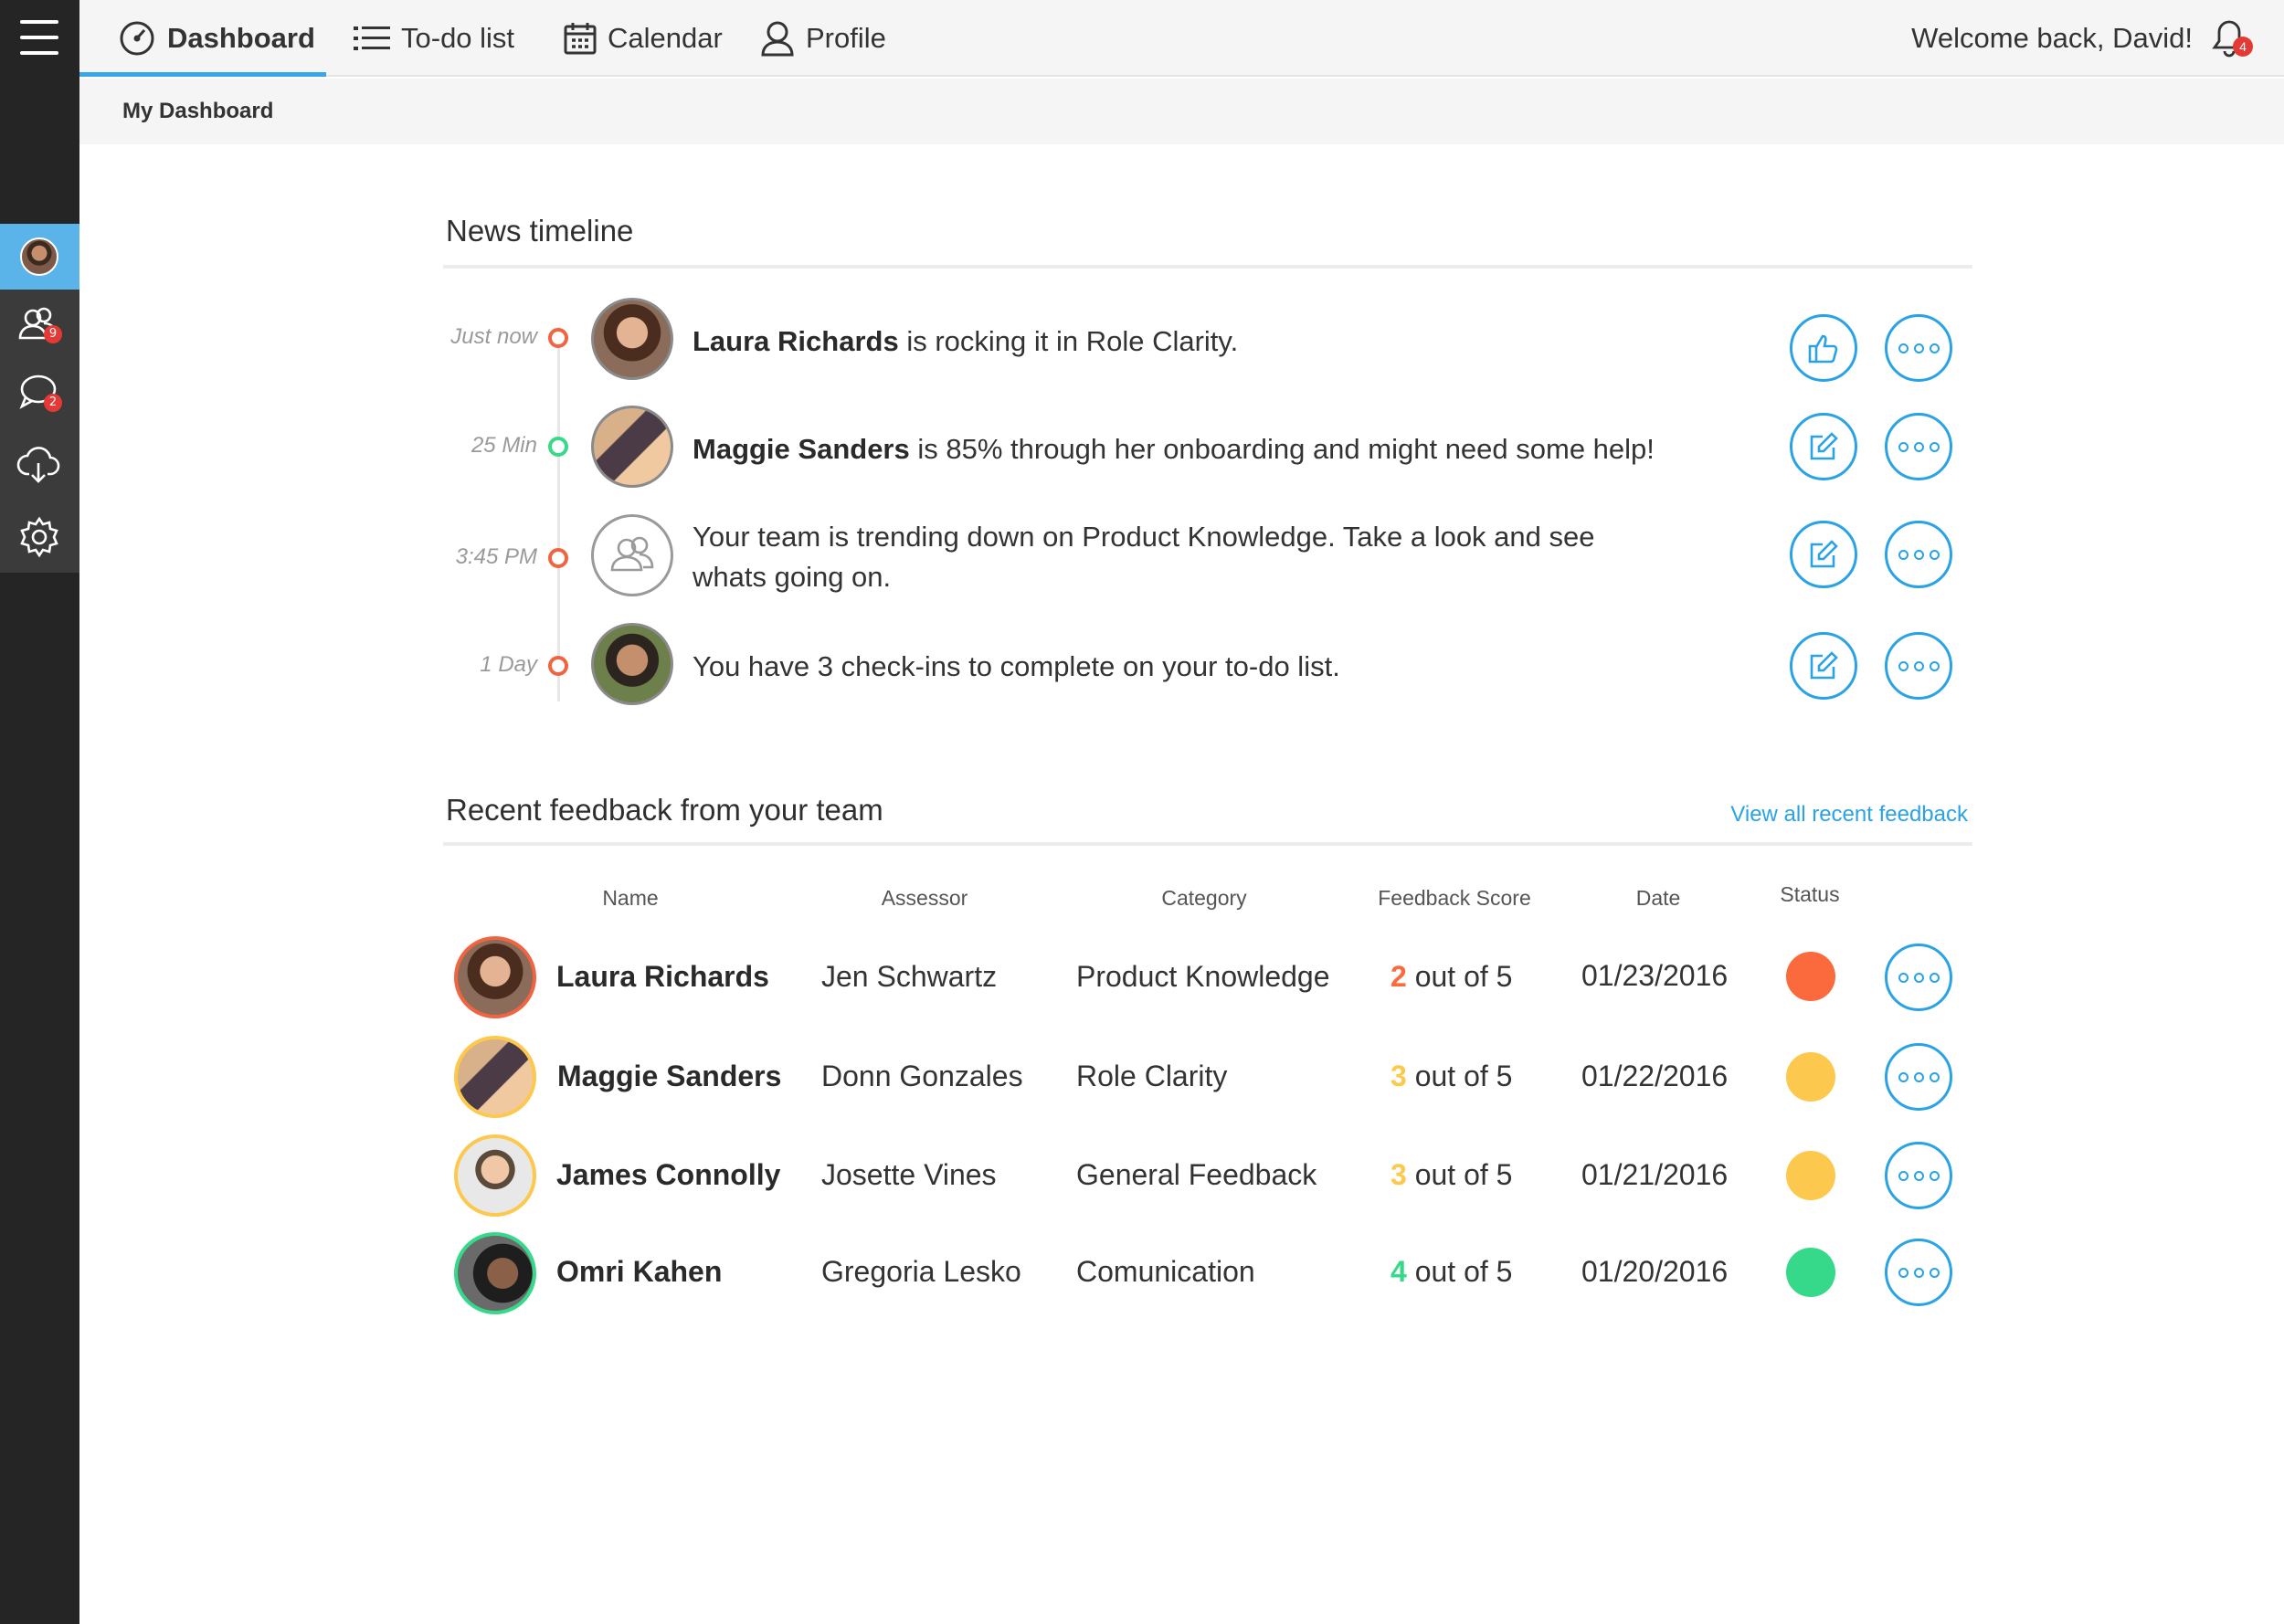 This screenshot has height=1624, width=2284. Describe the element at coordinates (1655, 976) in the screenshot. I see `row-date: 01/23/2016` at that location.